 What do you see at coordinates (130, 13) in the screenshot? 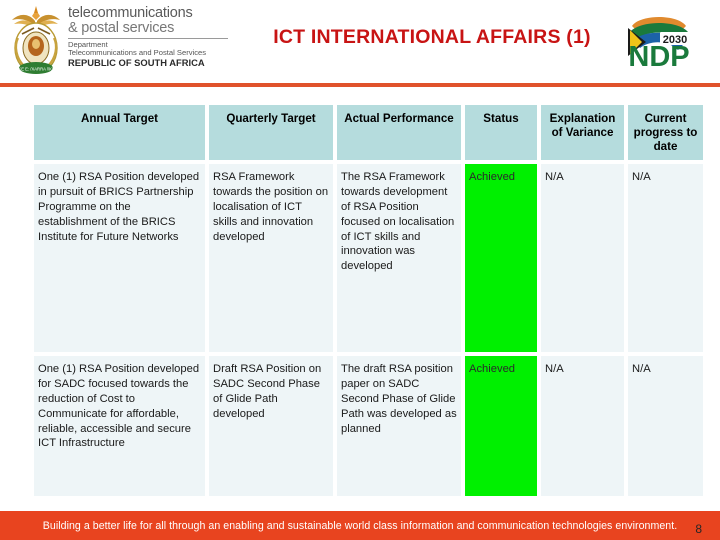
I see `dept-name-line1: telecommunications` at bounding box center [130, 13].